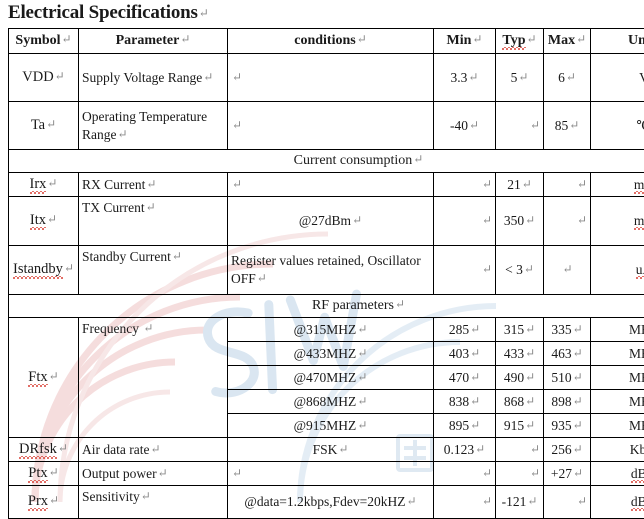  What do you see at coordinates (38, 501) in the screenshot?
I see `cell-symbol-value: Prx` at bounding box center [38, 501].